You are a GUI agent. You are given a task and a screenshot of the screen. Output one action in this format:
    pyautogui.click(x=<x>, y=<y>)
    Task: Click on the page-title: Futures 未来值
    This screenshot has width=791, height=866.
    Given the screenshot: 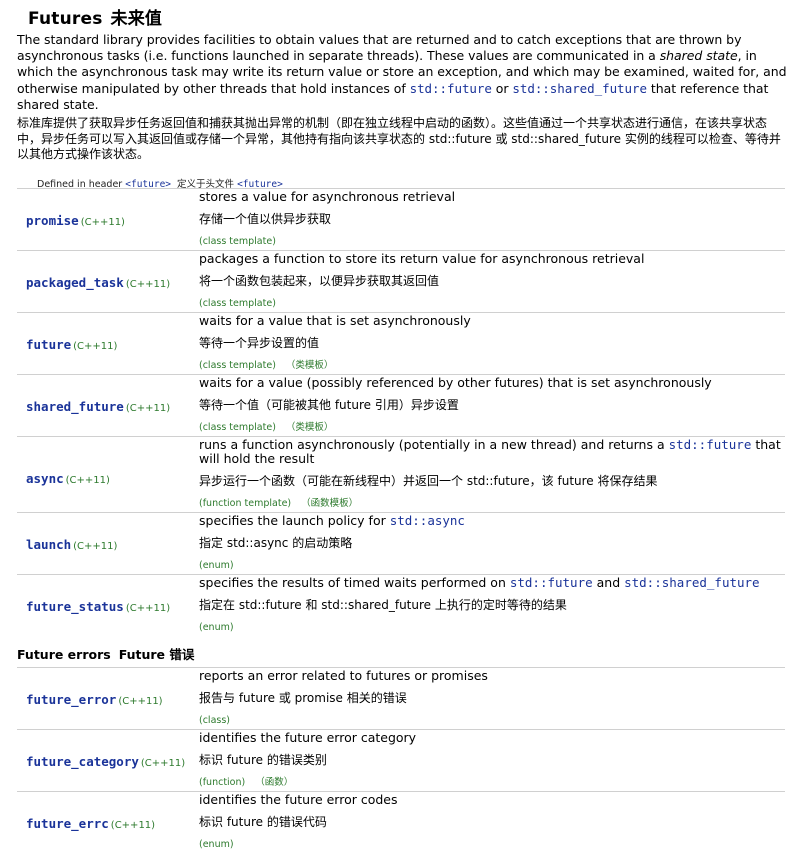 What is the action you would take?
    pyautogui.click(x=95, y=16)
    